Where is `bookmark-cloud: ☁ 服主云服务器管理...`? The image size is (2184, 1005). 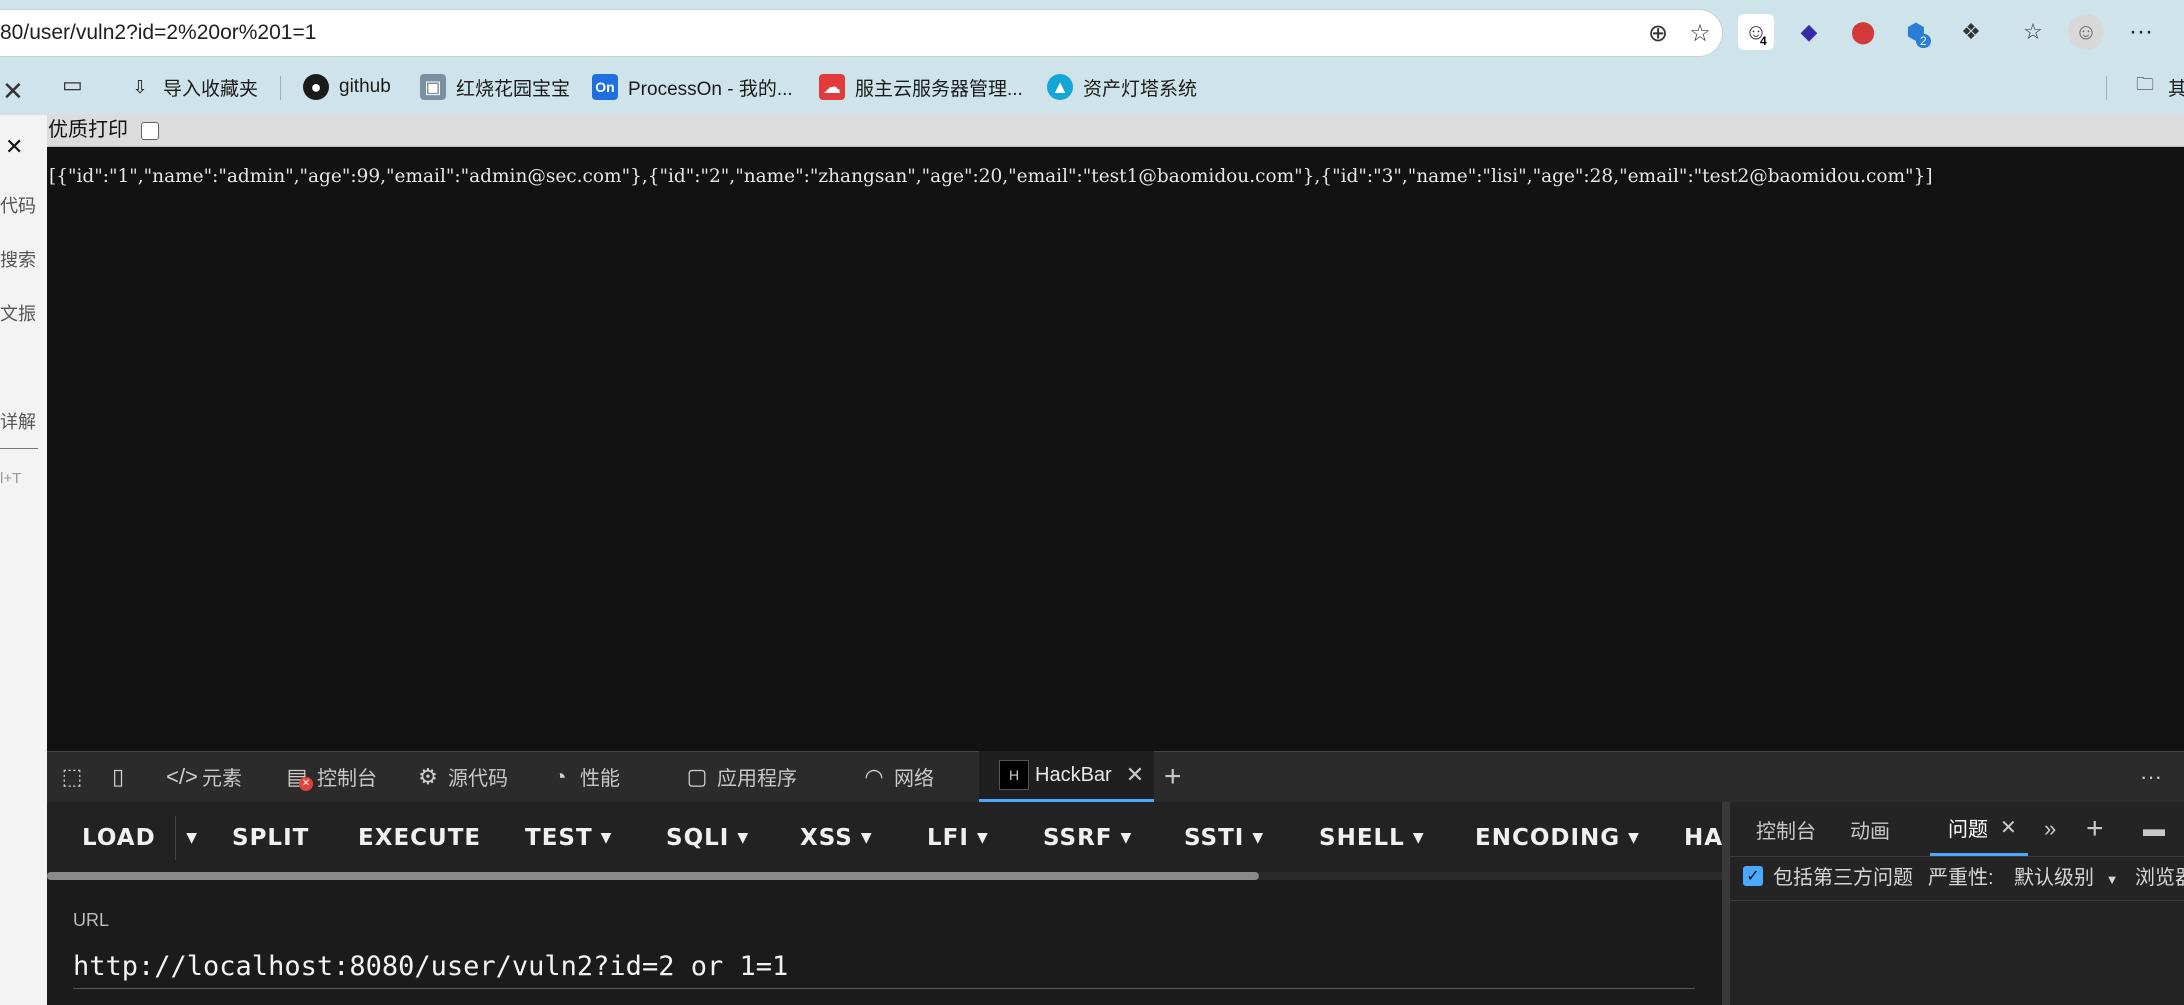
bookmark-cloud: ☁ 服主云服务器管理... is located at coordinates (921, 87).